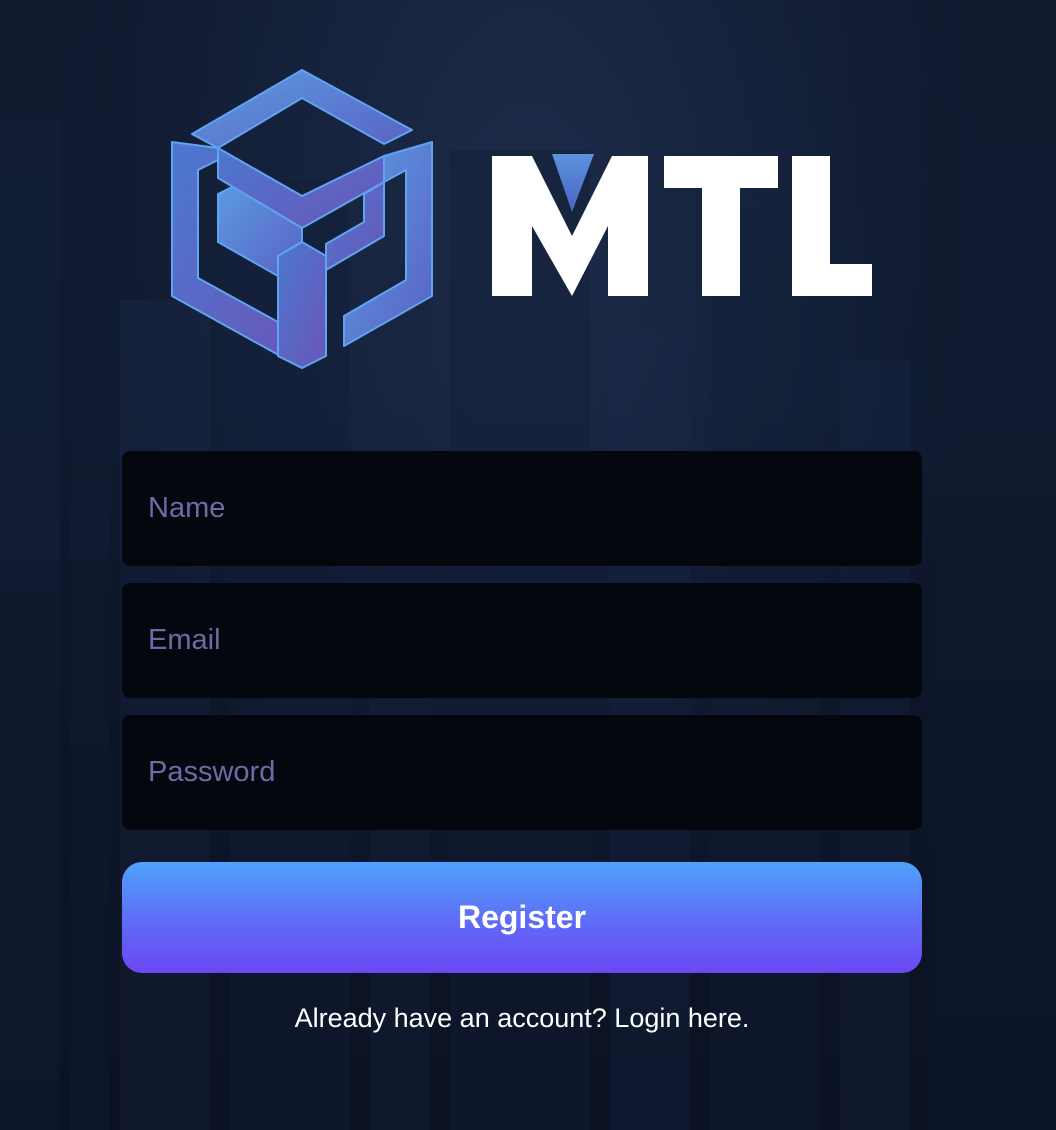 This screenshot has width=1056, height=1130. What do you see at coordinates (522, 772) in the screenshot?
I see `password-input` at bounding box center [522, 772].